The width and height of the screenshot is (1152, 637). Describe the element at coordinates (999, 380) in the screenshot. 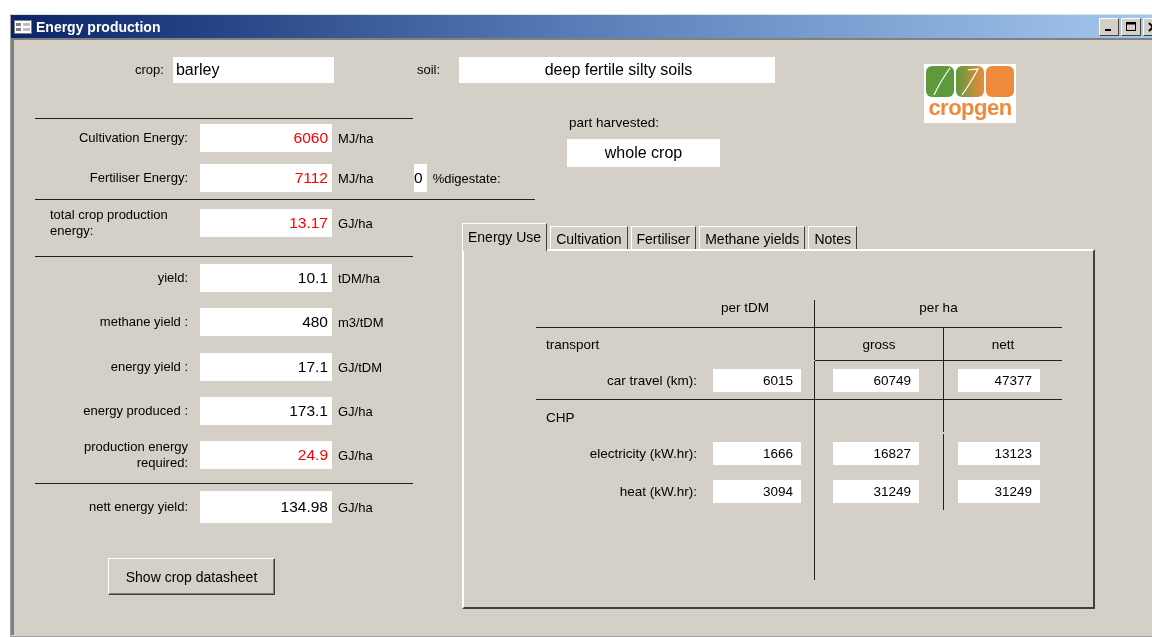

I see `number-field: 47377` at that location.